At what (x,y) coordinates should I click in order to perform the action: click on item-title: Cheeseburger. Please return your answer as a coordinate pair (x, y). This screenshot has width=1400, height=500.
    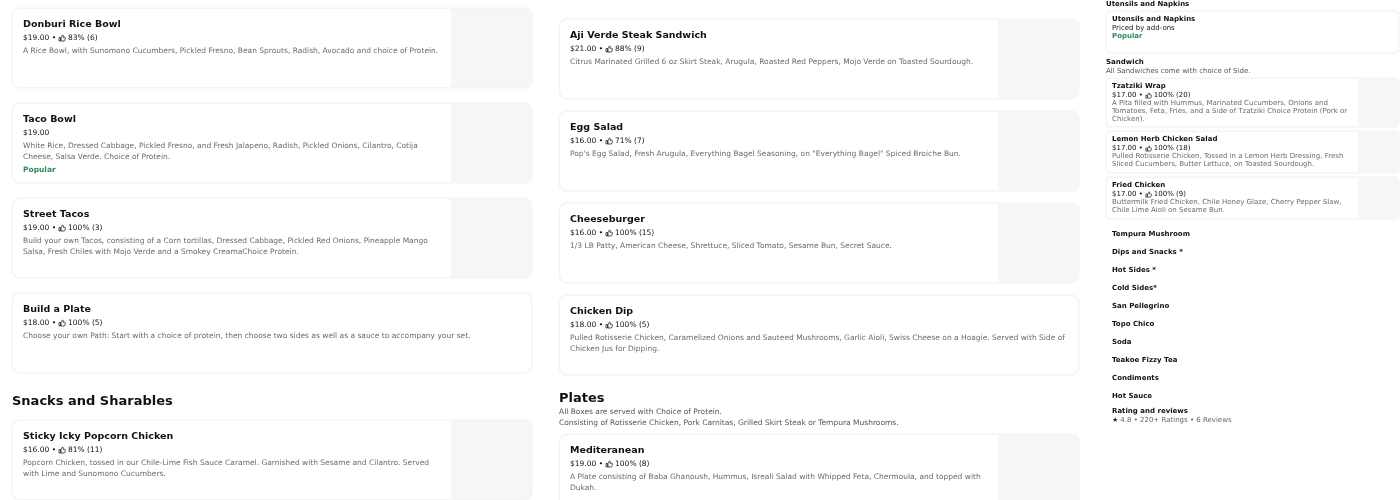
    Looking at the image, I should click on (608, 218).